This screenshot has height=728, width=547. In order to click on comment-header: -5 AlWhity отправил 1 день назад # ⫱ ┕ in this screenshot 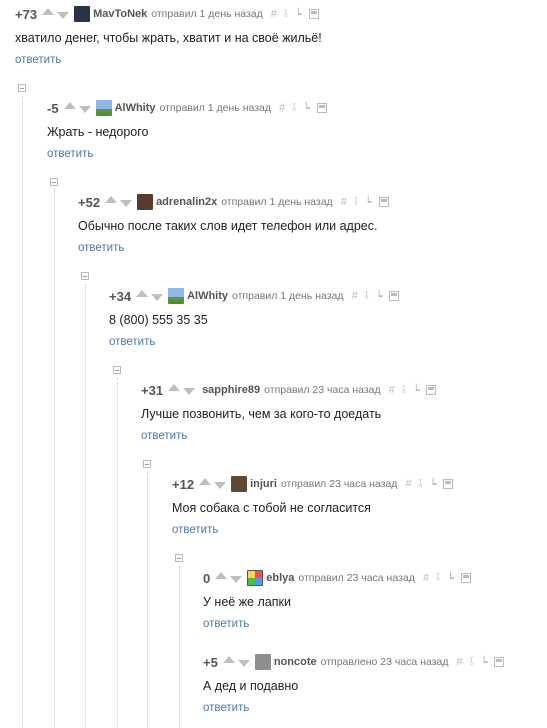, I will do `click(187, 108)`.